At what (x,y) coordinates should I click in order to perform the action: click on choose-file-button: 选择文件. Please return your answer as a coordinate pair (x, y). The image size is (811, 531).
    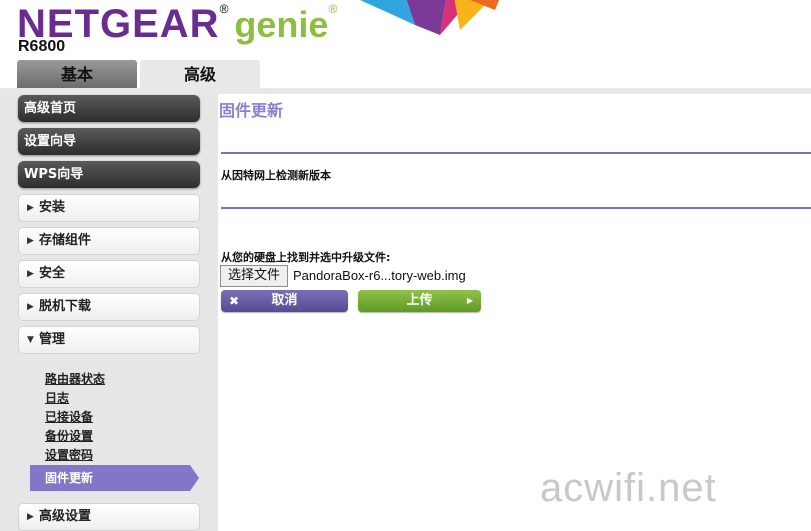
    Looking at the image, I should click on (254, 276).